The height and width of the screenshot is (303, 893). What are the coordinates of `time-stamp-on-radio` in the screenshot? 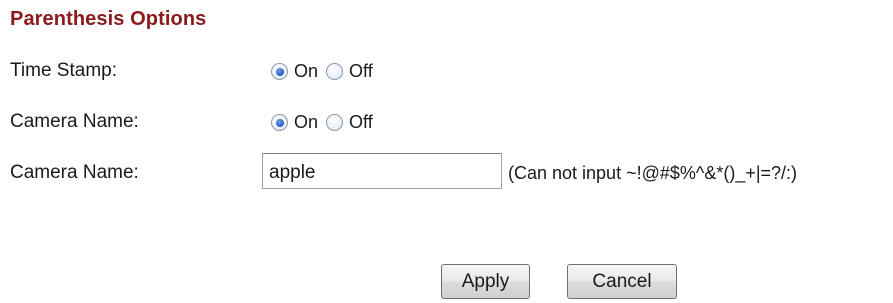 It's located at (279, 71).